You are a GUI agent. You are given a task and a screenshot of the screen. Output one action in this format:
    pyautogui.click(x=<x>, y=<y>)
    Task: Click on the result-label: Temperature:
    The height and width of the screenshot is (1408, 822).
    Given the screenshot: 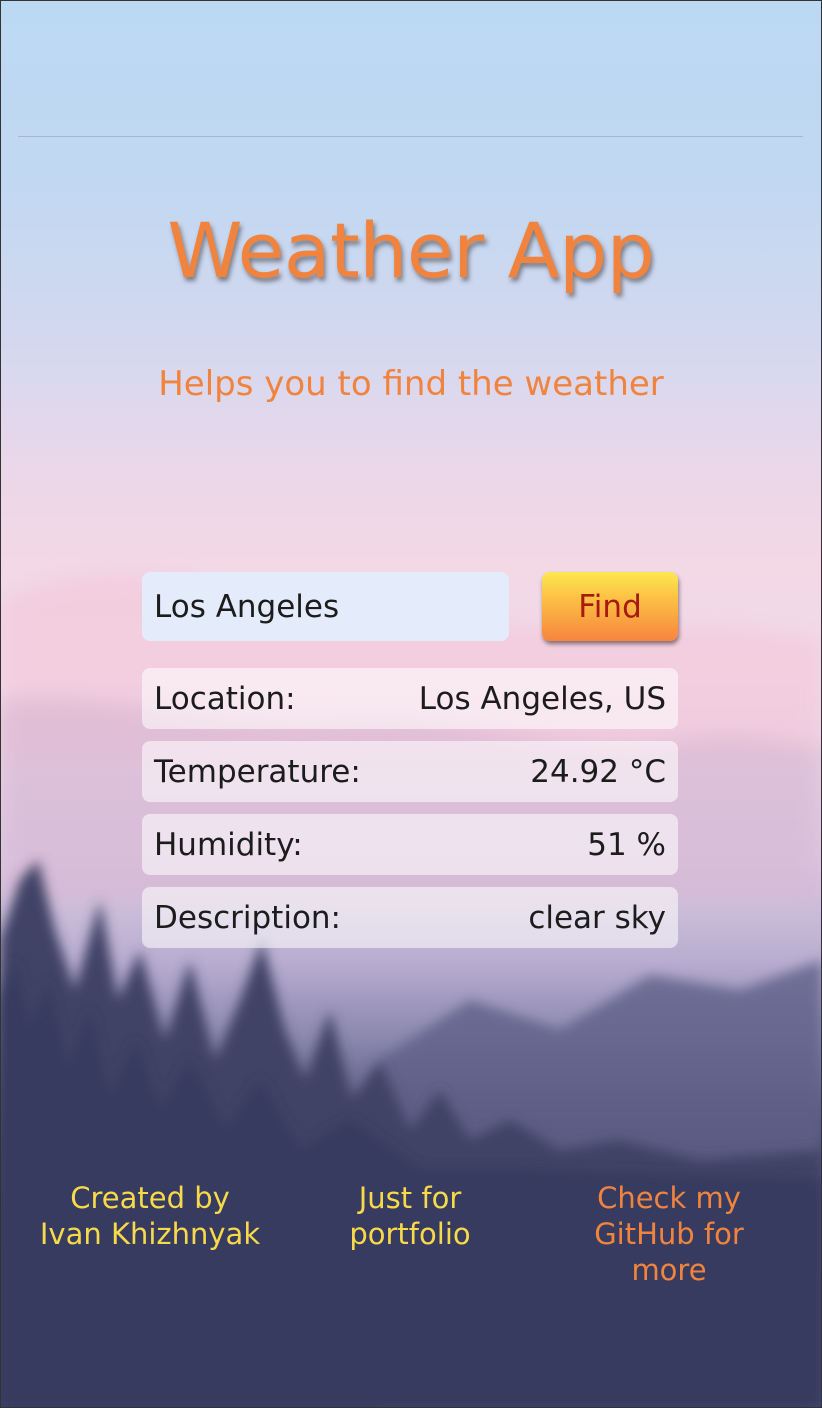 What is the action you would take?
    pyautogui.click(x=257, y=771)
    